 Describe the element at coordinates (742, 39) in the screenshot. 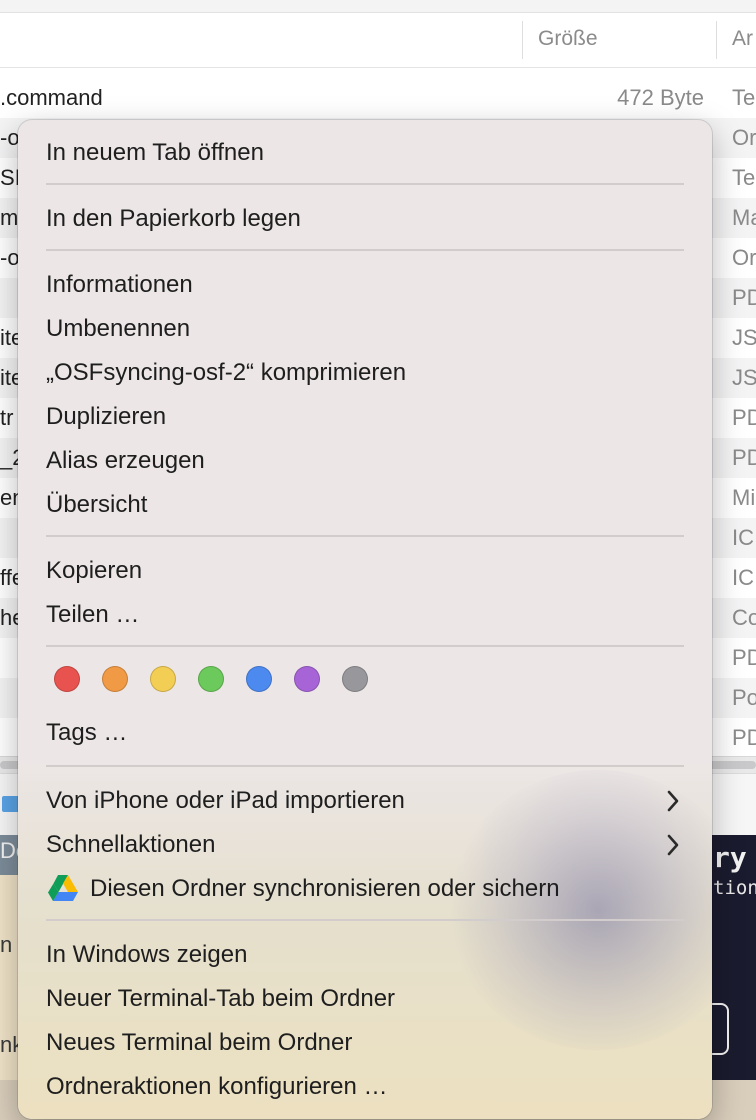

I see `column-header-kind: Ar` at that location.